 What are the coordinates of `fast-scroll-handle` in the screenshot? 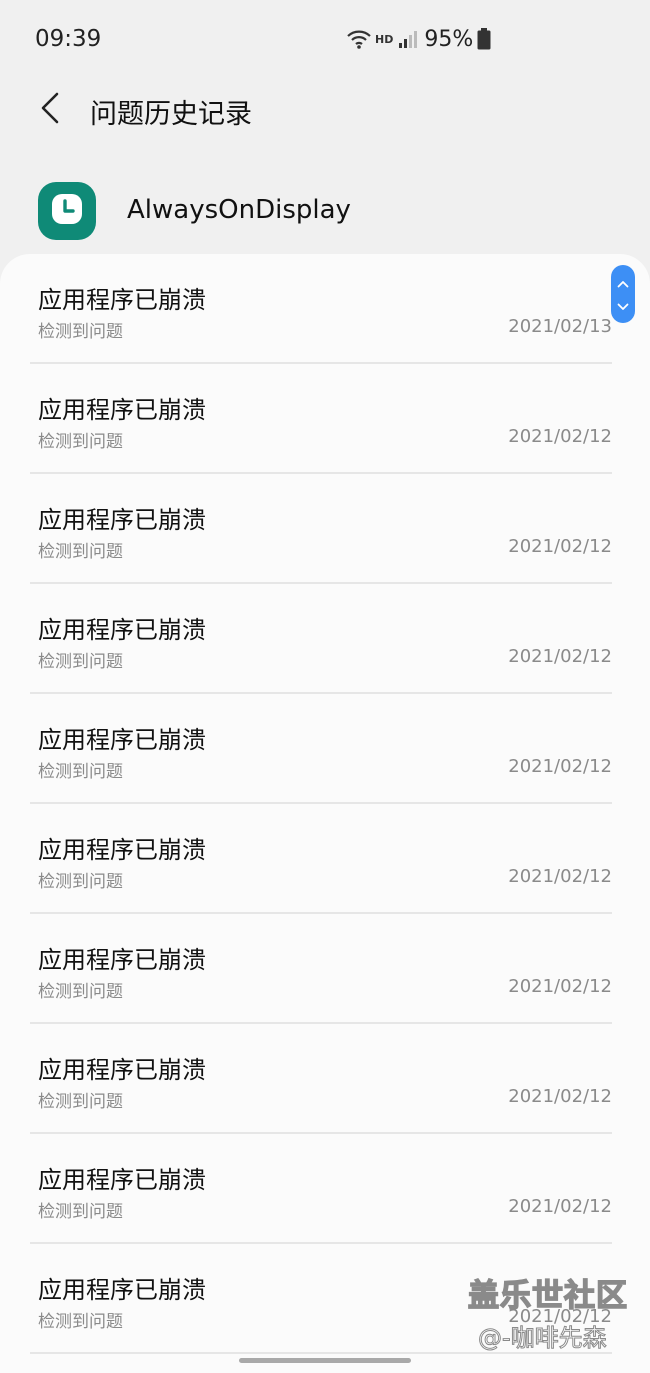 It's located at (623, 294).